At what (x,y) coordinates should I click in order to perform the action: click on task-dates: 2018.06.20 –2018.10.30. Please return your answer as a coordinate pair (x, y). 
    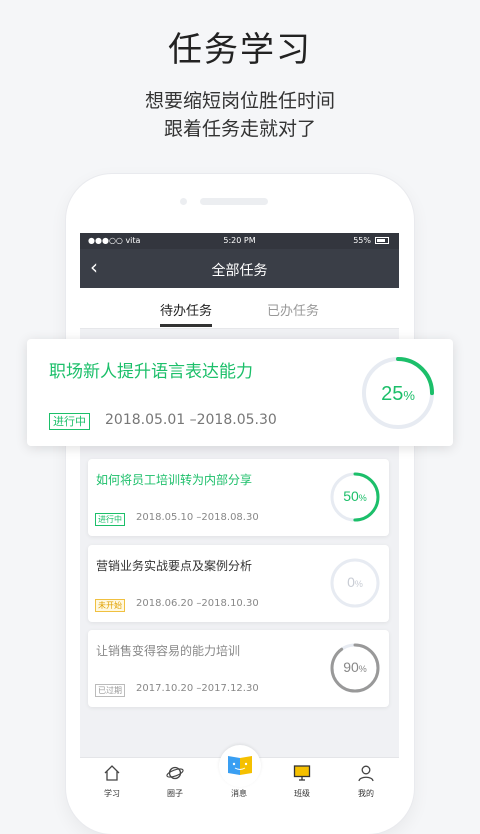
    Looking at the image, I should click on (197, 603).